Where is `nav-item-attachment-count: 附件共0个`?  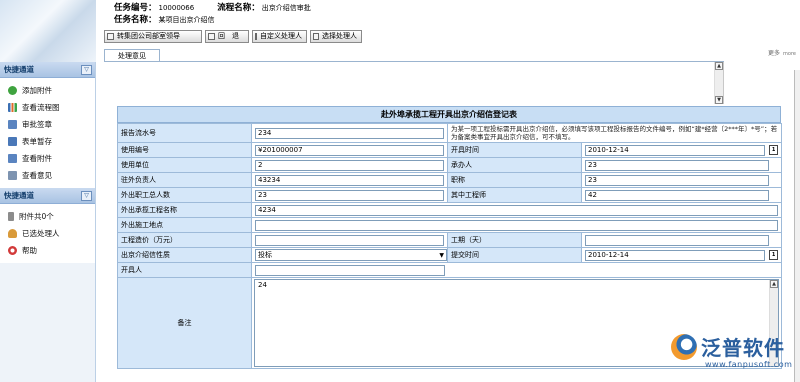 nav-item-attachment-count: 附件共0个 is located at coordinates (47, 216).